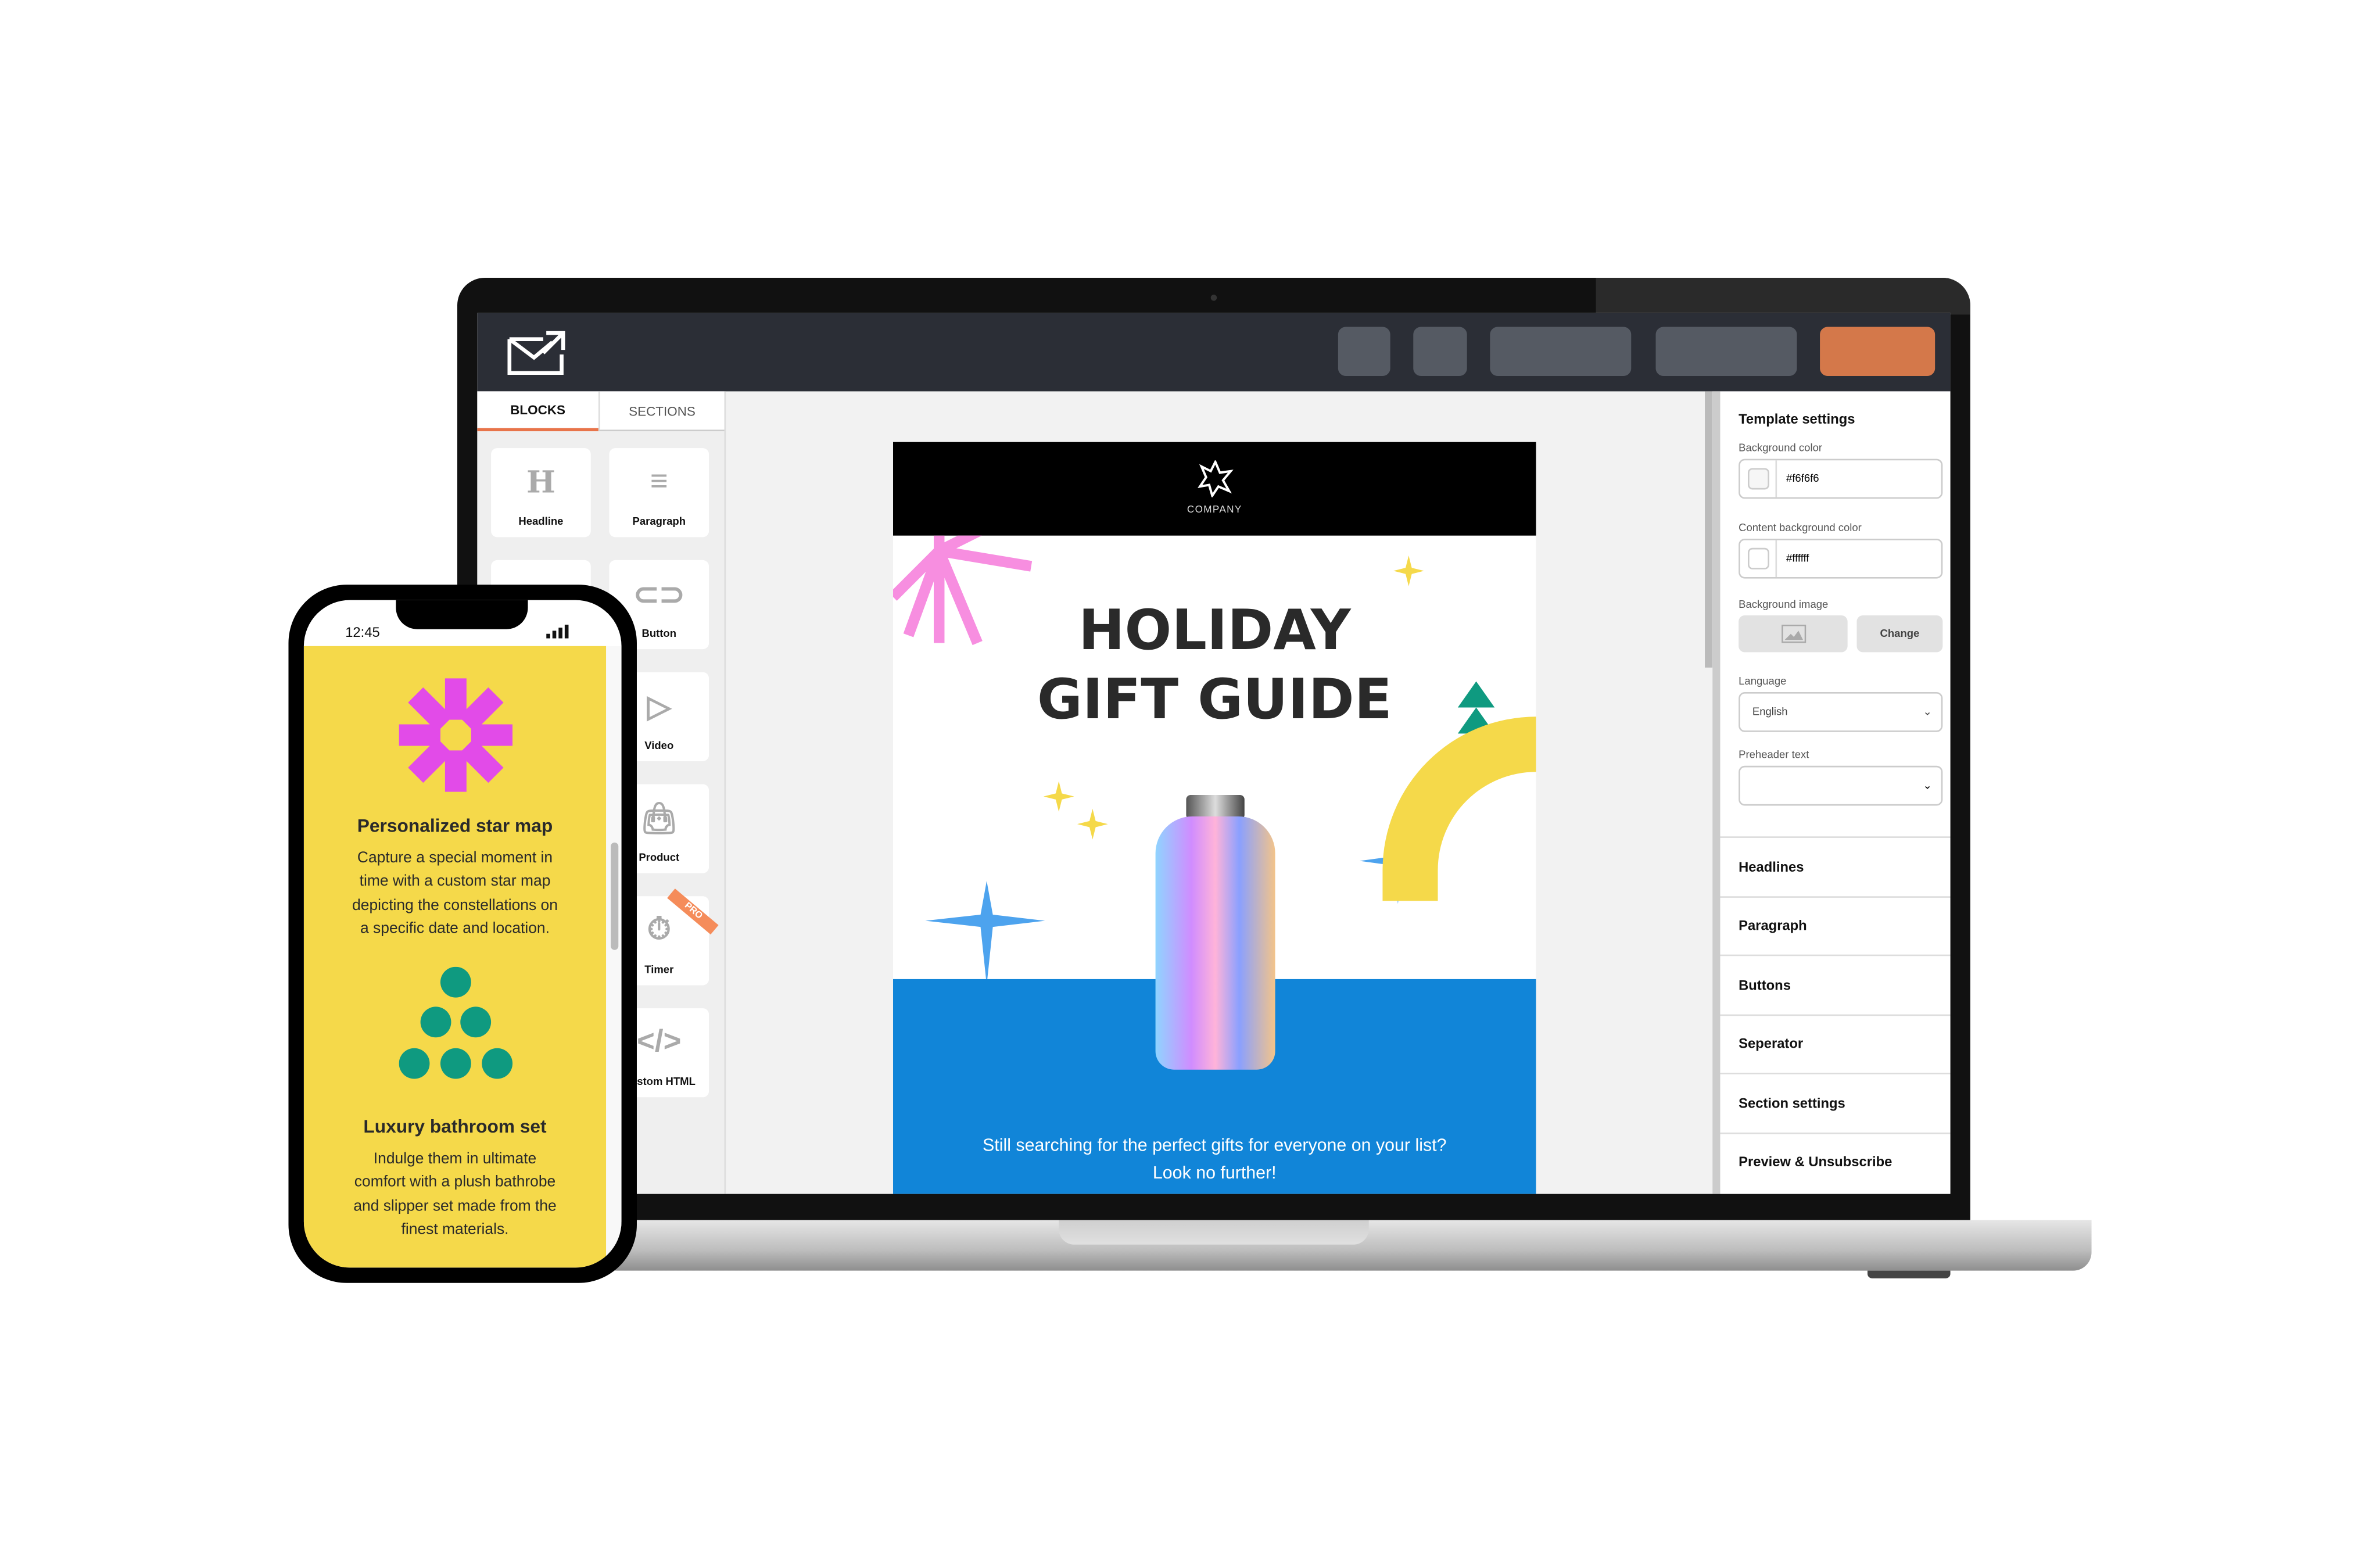 The image size is (2380, 1562). Describe the element at coordinates (363, 632) in the screenshot. I see `status-time: 12:45` at that location.